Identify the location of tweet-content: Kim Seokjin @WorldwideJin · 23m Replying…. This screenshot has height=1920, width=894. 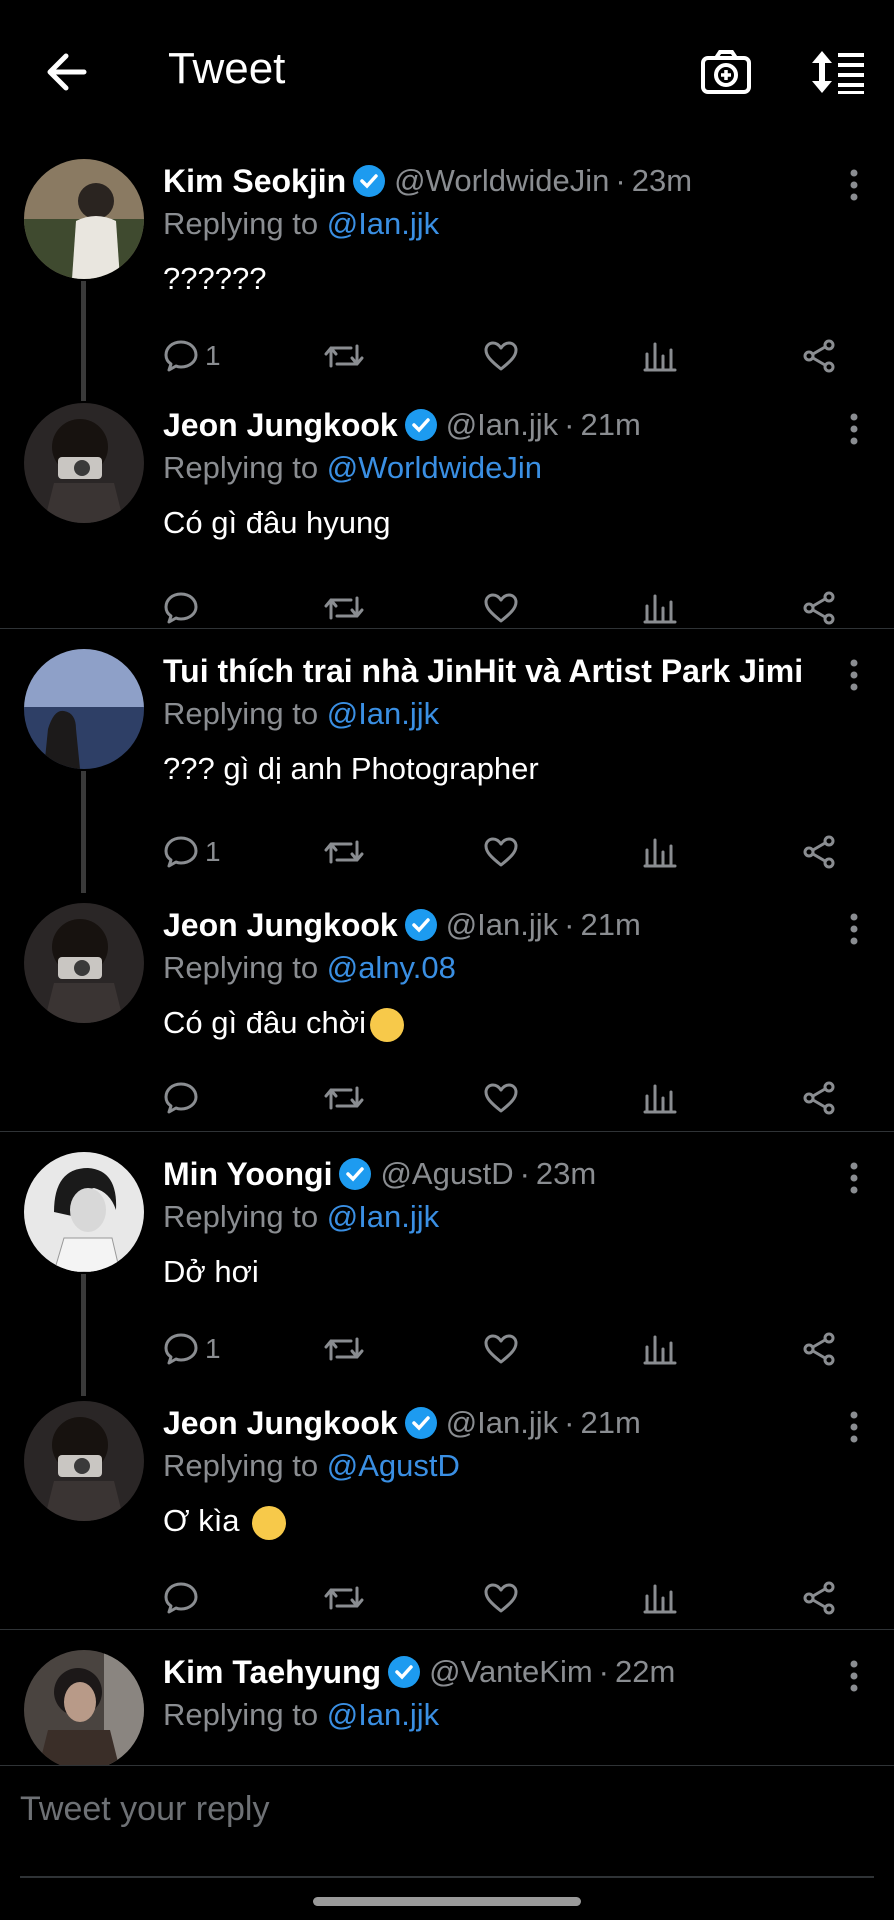
(483, 229).